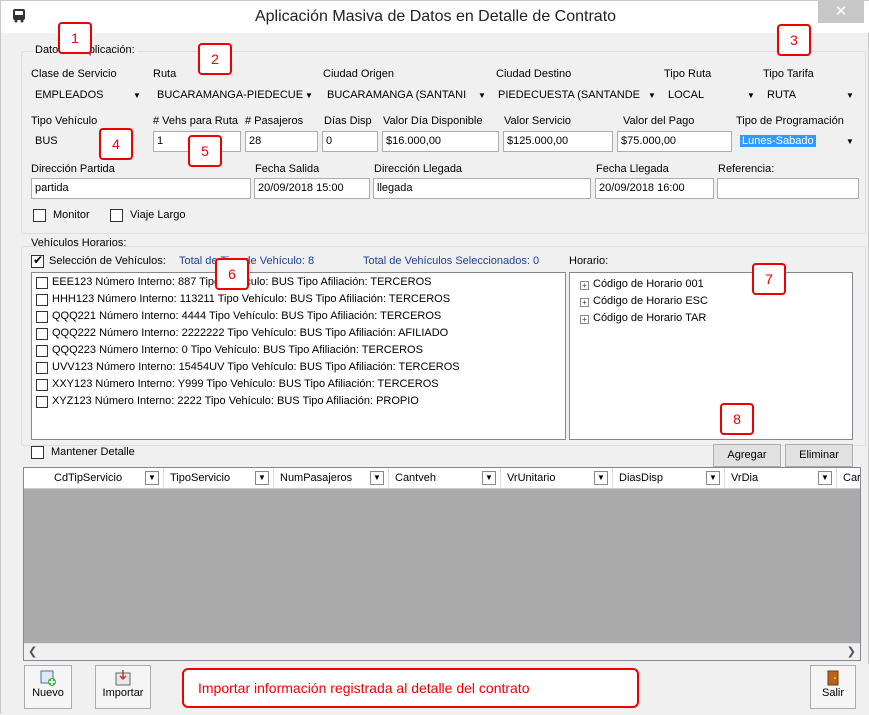 The width and height of the screenshot is (869, 715). Describe the element at coordinates (123, 693) in the screenshot. I see `importar-label: Importar` at that location.